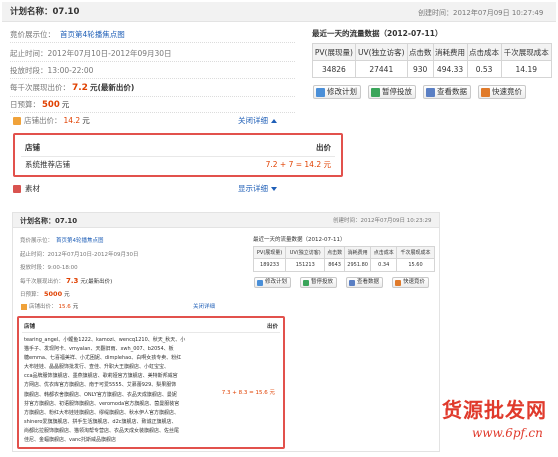  Describe the element at coordinates (323, 147) in the screenshot. I see `top-bid-col-header: 出价` at that location.